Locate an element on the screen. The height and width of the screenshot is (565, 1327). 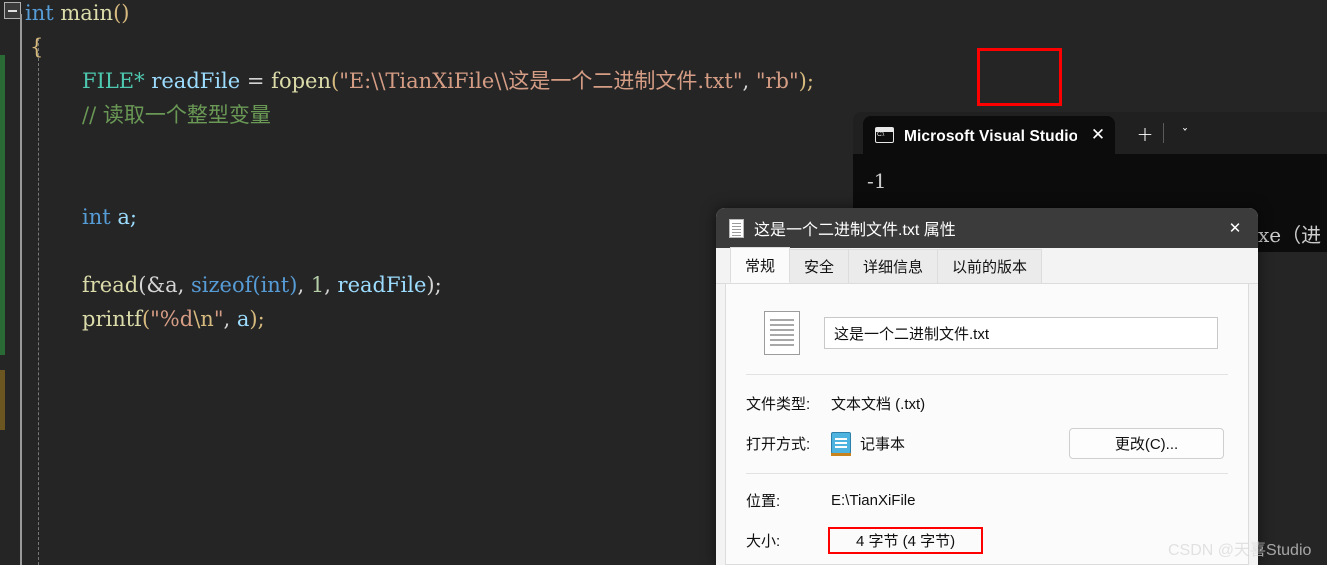
terminal-tab-title: Microsoft Visual Studio 调i is located at coordinates (990, 136).